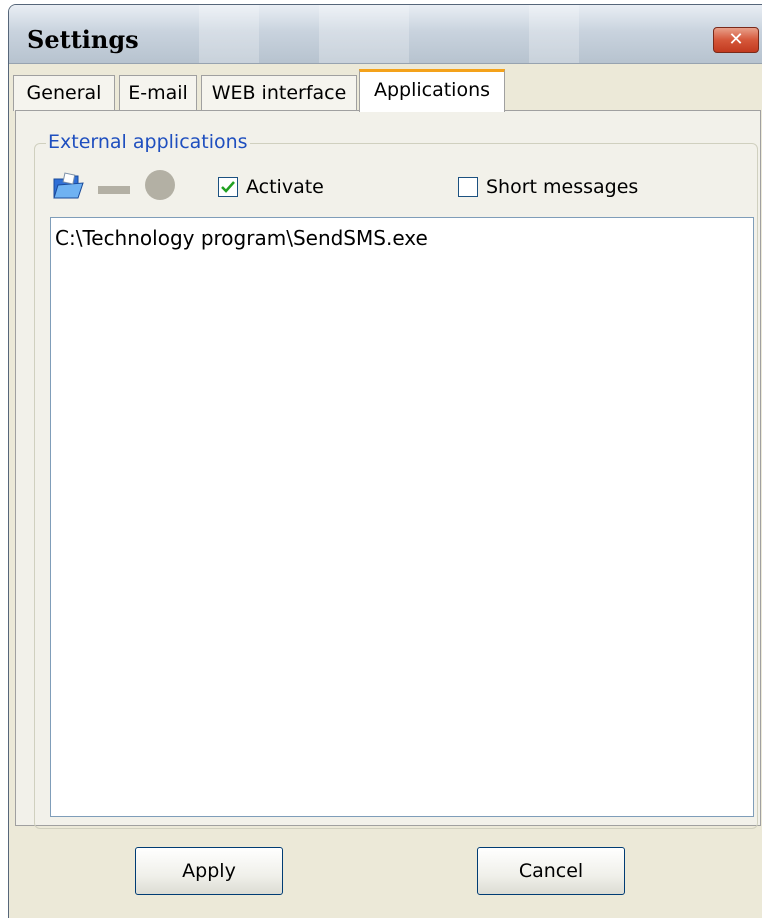 The image size is (762, 918). Describe the element at coordinates (468, 187) in the screenshot. I see `short-messages-checkbox-box` at that location.